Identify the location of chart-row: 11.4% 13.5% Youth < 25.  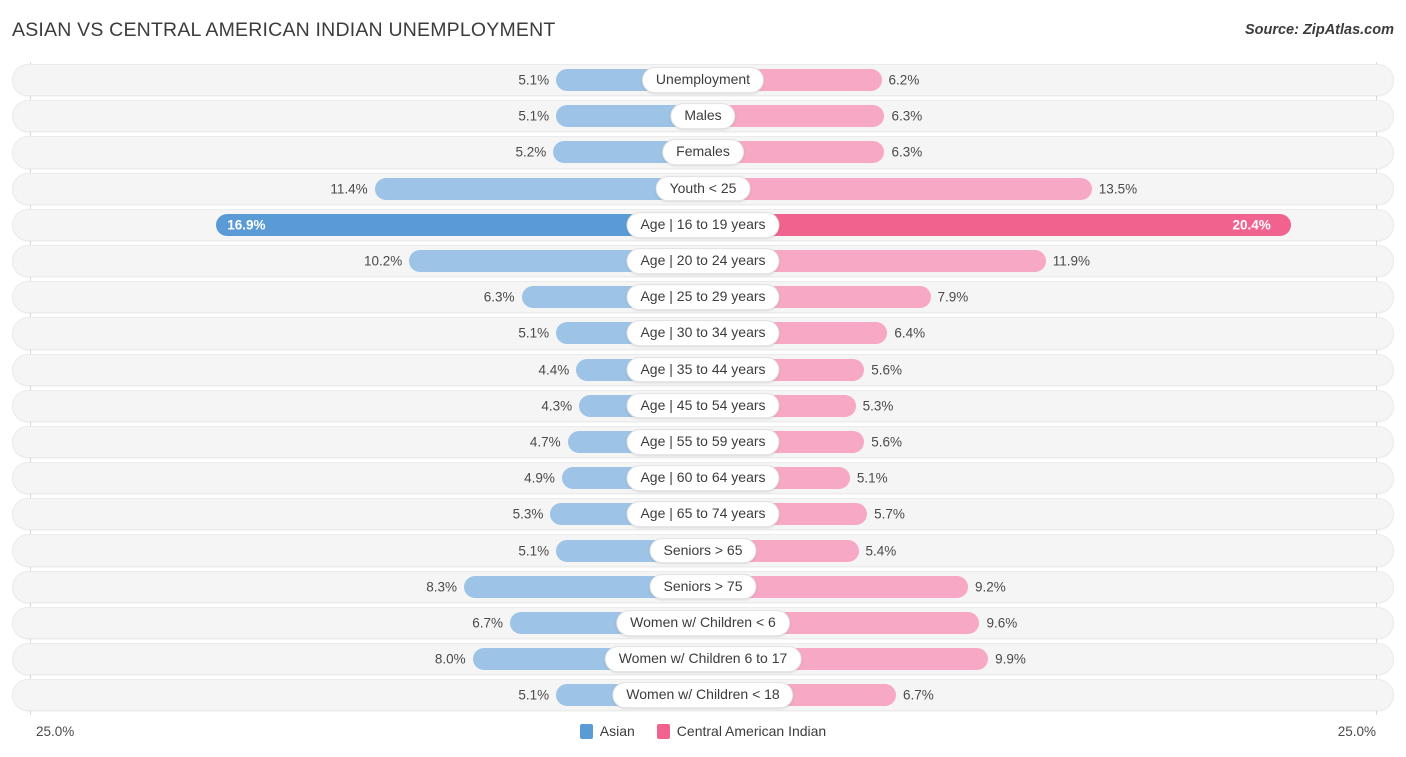
(703, 189).